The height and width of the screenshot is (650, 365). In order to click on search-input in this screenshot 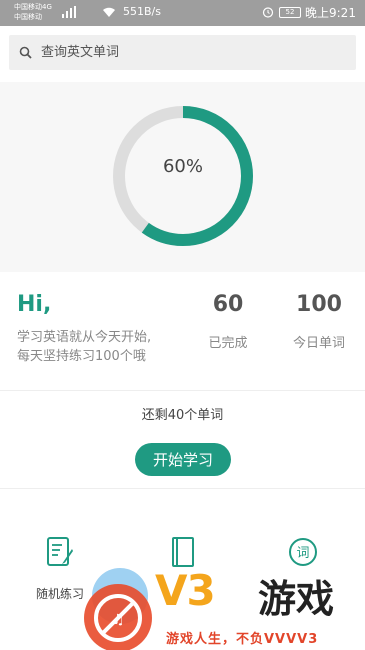, I will do `click(191, 52)`.